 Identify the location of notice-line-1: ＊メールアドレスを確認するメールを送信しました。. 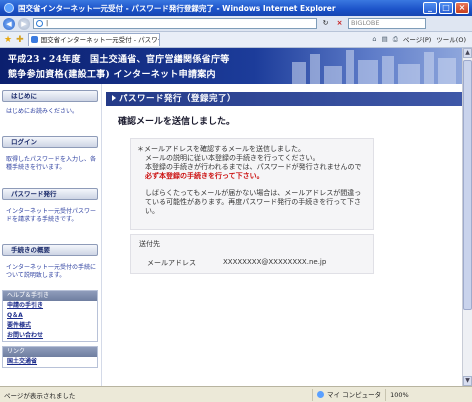
(221, 149).